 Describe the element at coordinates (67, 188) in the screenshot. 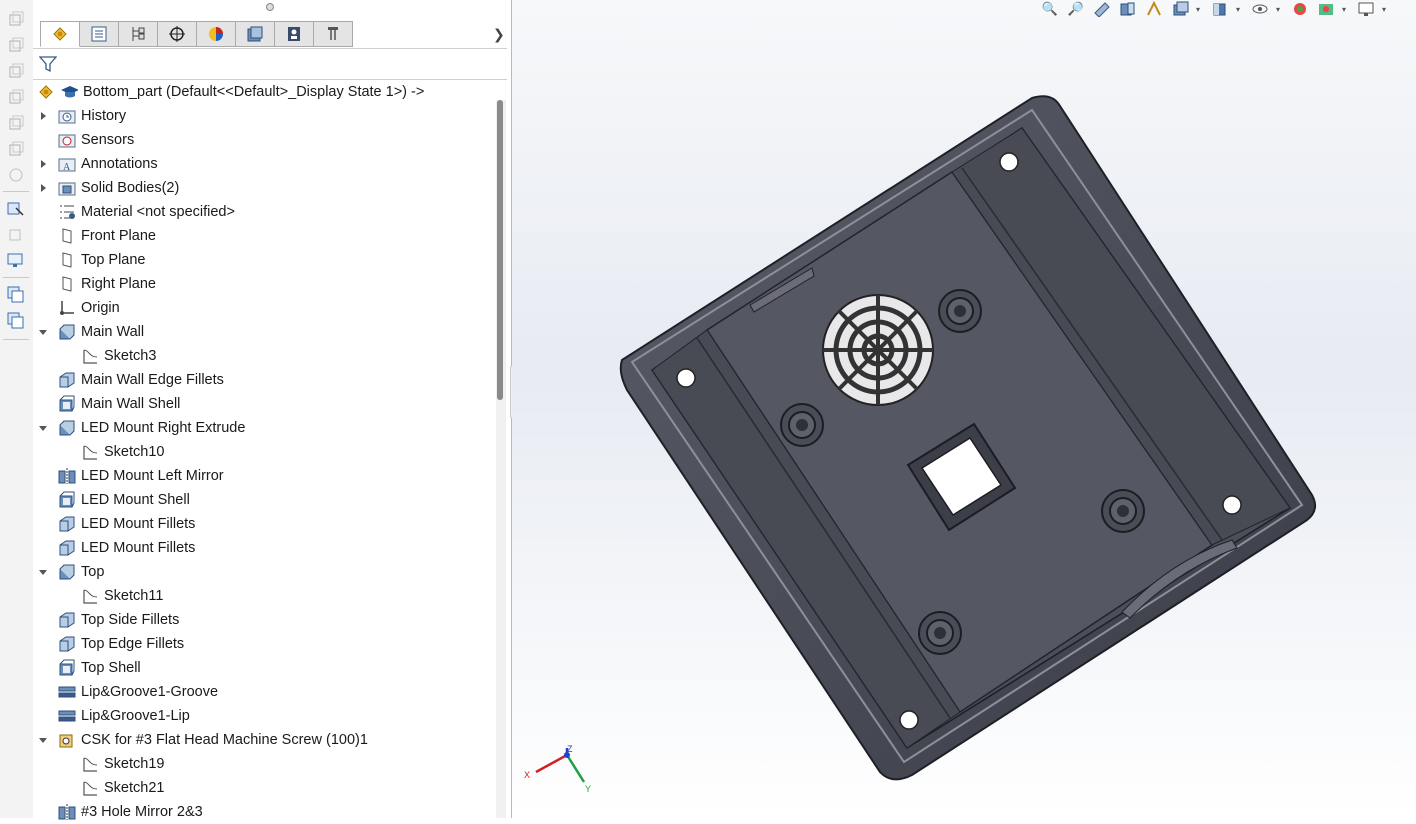

I see `solid-bodies-folder-icon` at that location.